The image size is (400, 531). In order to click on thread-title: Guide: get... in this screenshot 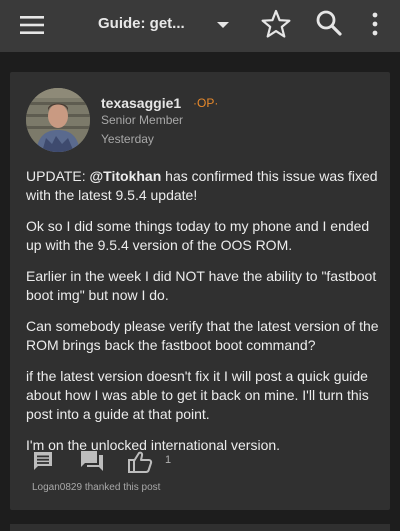, I will do `click(141, 23)`.